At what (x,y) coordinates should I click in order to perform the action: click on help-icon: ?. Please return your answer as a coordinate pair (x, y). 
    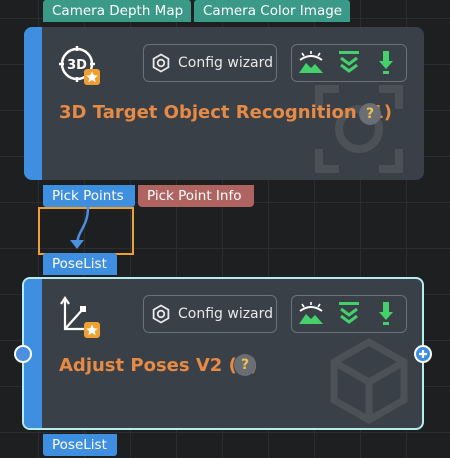
    Looking at the image, I should click on (245, 365).